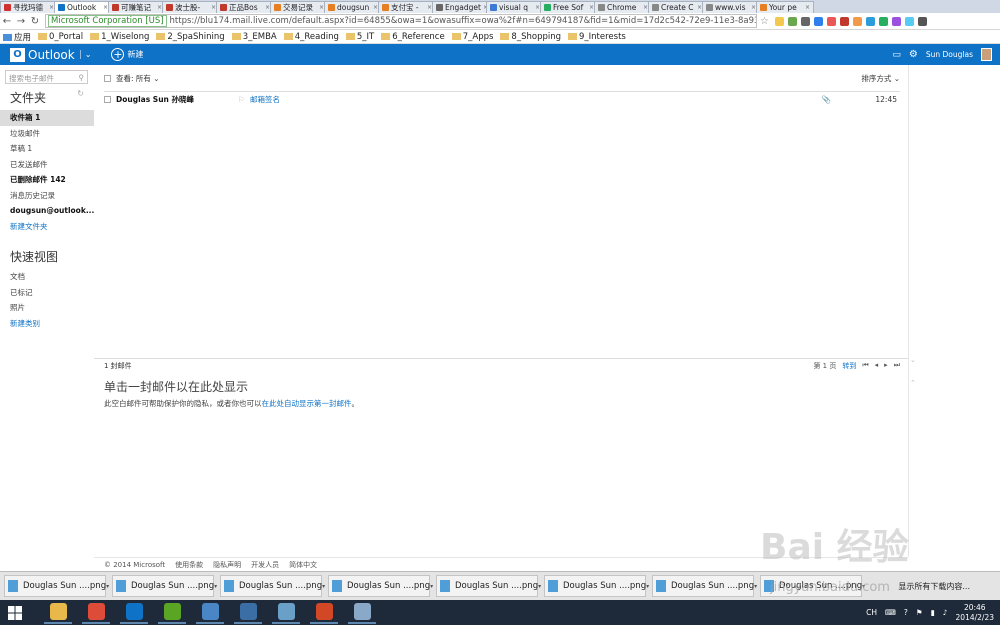 Image resolution: width=1000 pixels, height=625 pixels. I want to click on browser-tab: 可赚笔记 ×, so click(137, 7).